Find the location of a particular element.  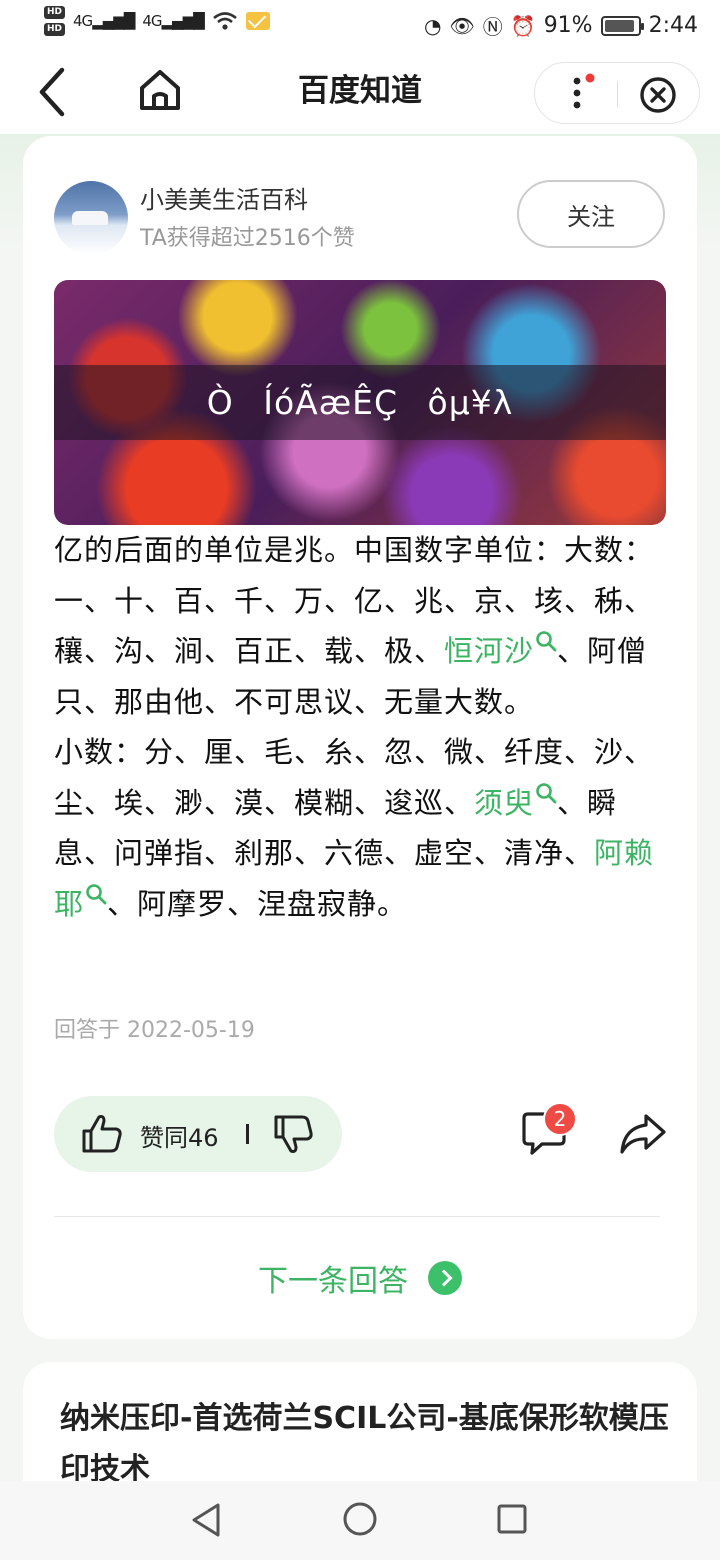

thumbs-down-icon is located at coordinates (293, 1134).